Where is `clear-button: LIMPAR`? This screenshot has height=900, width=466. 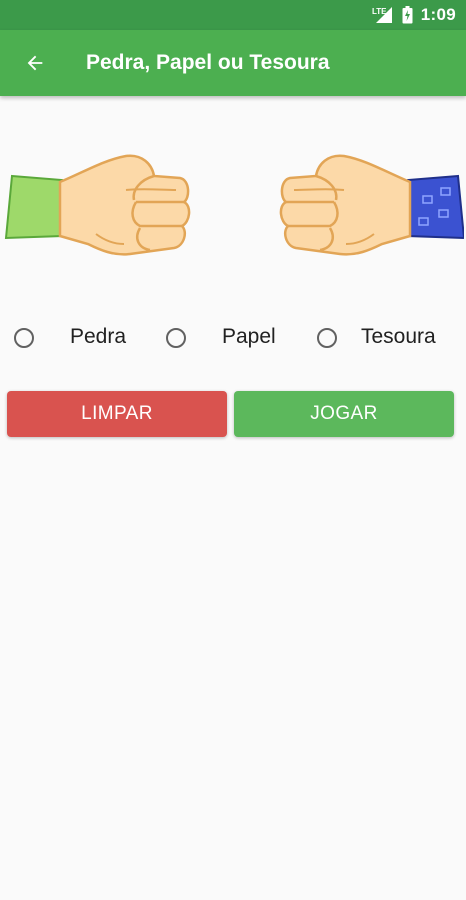
clear-button: LIMPAR is located at coordinates (117, 414).